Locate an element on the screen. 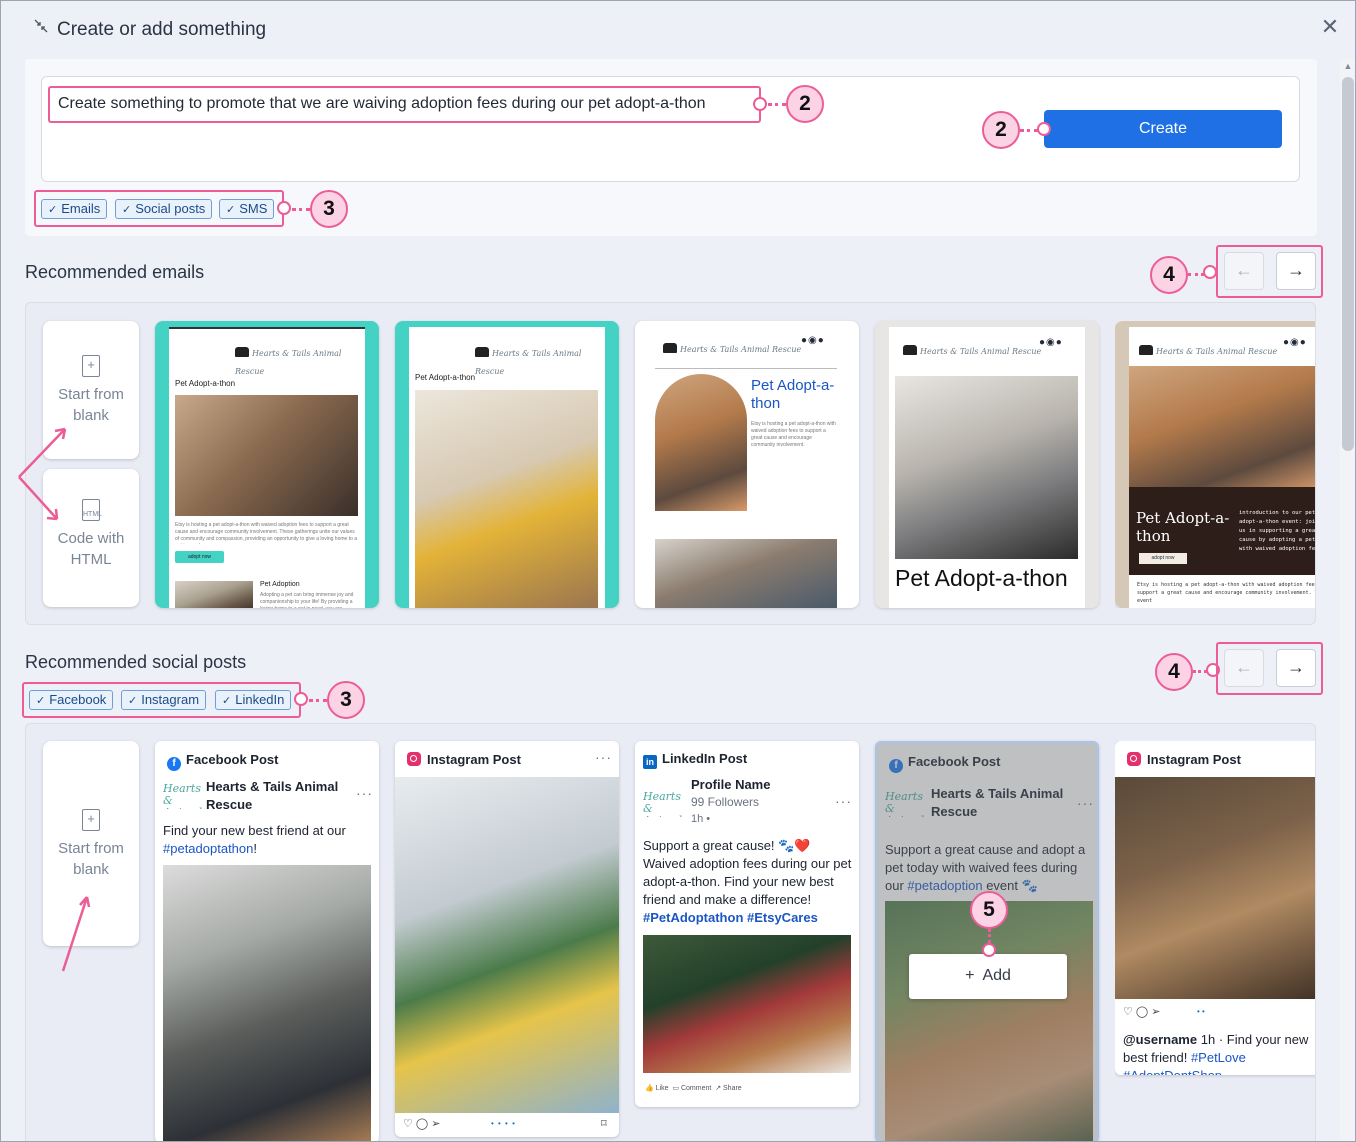  code-html-label: Code with HTML is located at coordinates (91, 549).